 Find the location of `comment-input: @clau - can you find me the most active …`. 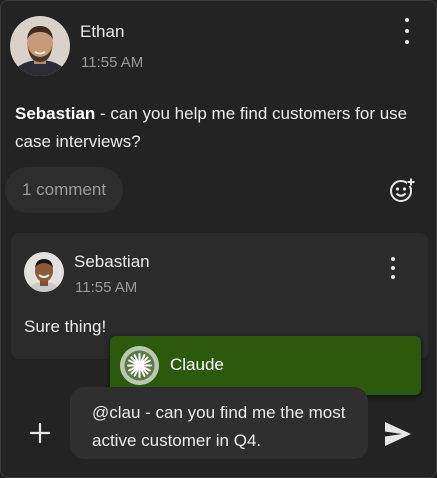

comment-input: @clau - can you find me the most active … is located at coordinates (219, 423).